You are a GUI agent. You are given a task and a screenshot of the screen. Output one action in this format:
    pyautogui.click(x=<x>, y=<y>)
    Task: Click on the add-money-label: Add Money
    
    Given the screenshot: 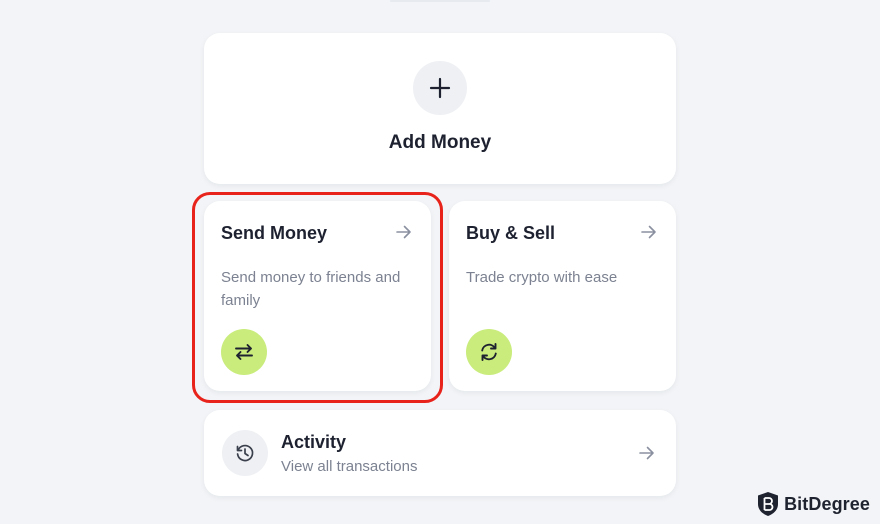 What is the action you would take?
    pyautogui.click(x=440, y=142)
    